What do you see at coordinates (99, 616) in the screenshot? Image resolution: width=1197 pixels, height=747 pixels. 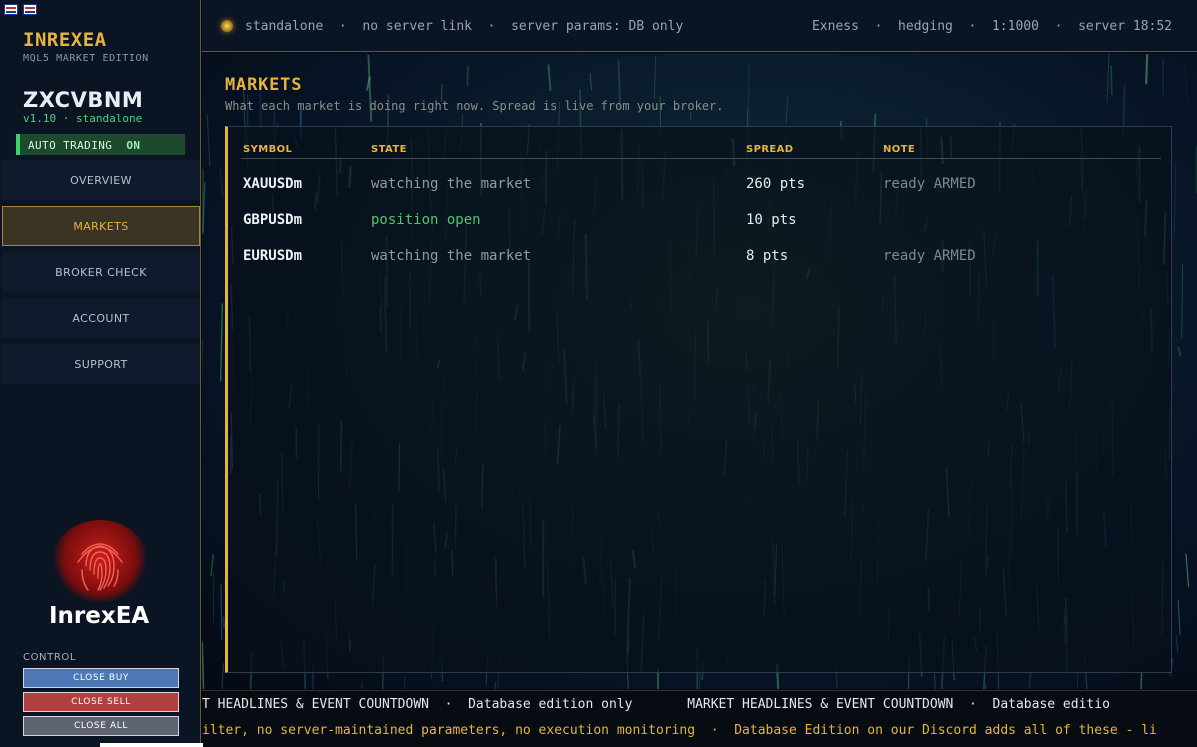 I see `logo-wordmark: InrexEA` at bounding box center [99, 616].